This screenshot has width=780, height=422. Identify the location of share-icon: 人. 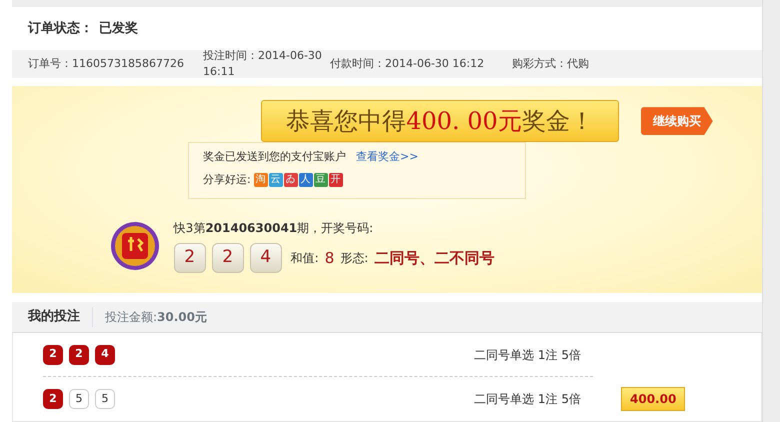
(305, 179).